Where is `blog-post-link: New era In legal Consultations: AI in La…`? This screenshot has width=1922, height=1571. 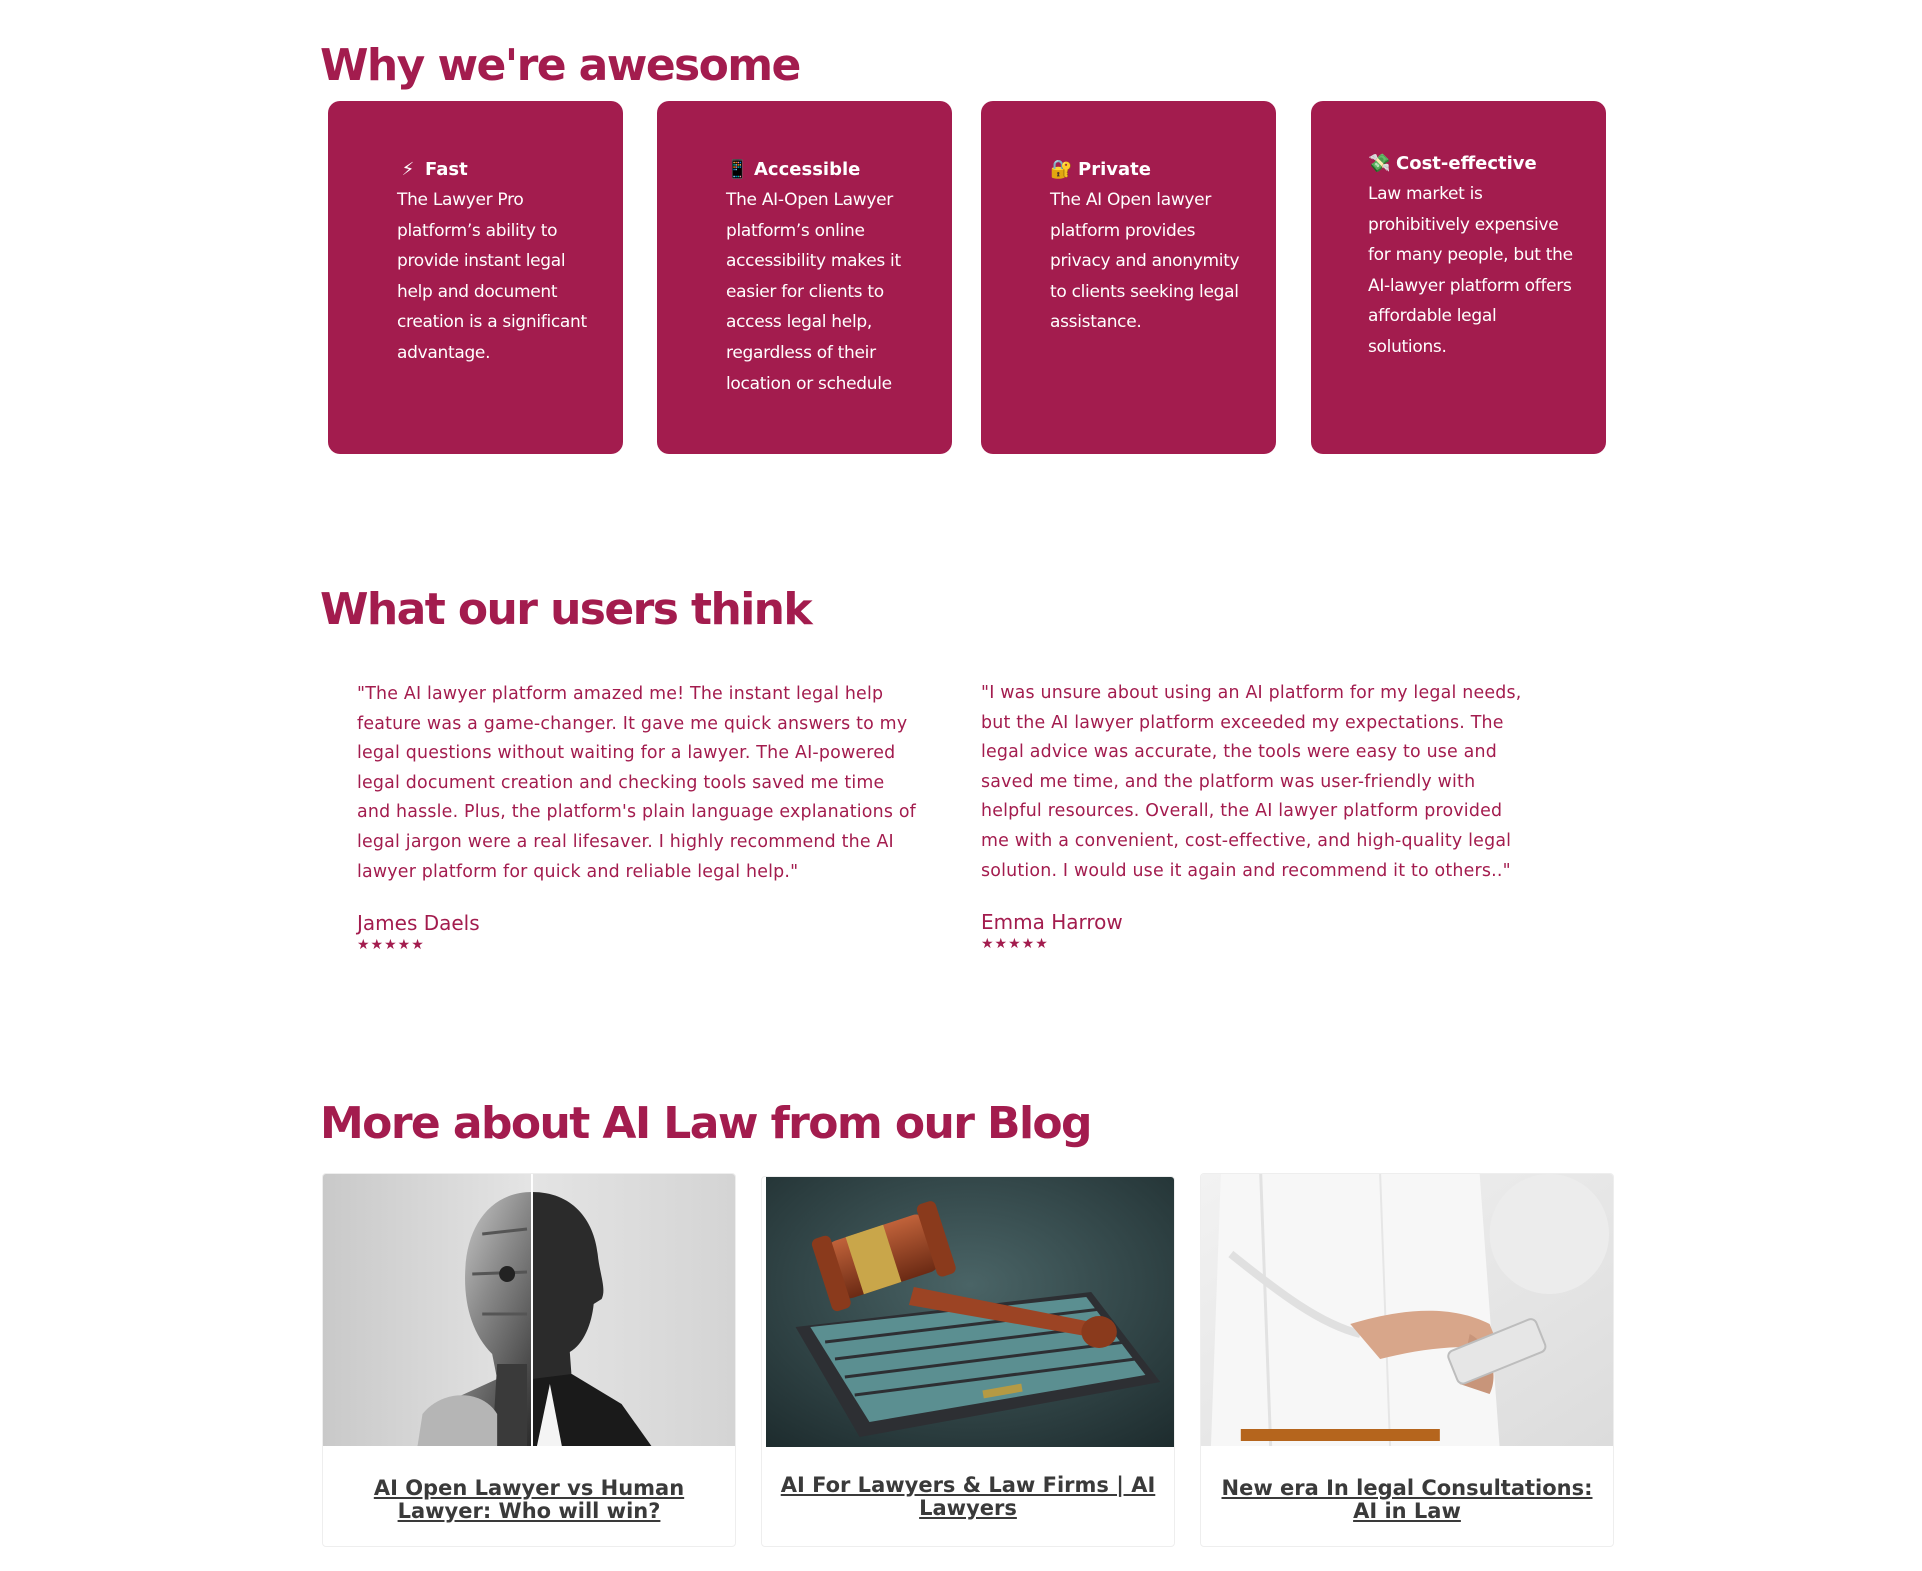
blog-post-link: New era In legal Consultations: AI in La… is located at coordinates (1407, 1500).